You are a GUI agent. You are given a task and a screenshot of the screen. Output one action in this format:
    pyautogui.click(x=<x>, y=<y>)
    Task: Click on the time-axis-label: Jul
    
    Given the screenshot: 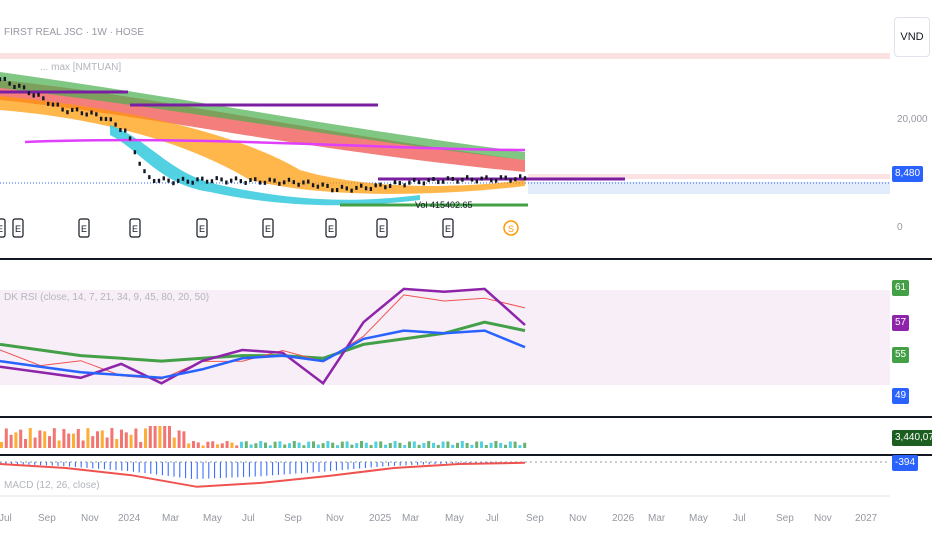 What is the action you would take?
    pyautogui.click(x=739, y=518)
    